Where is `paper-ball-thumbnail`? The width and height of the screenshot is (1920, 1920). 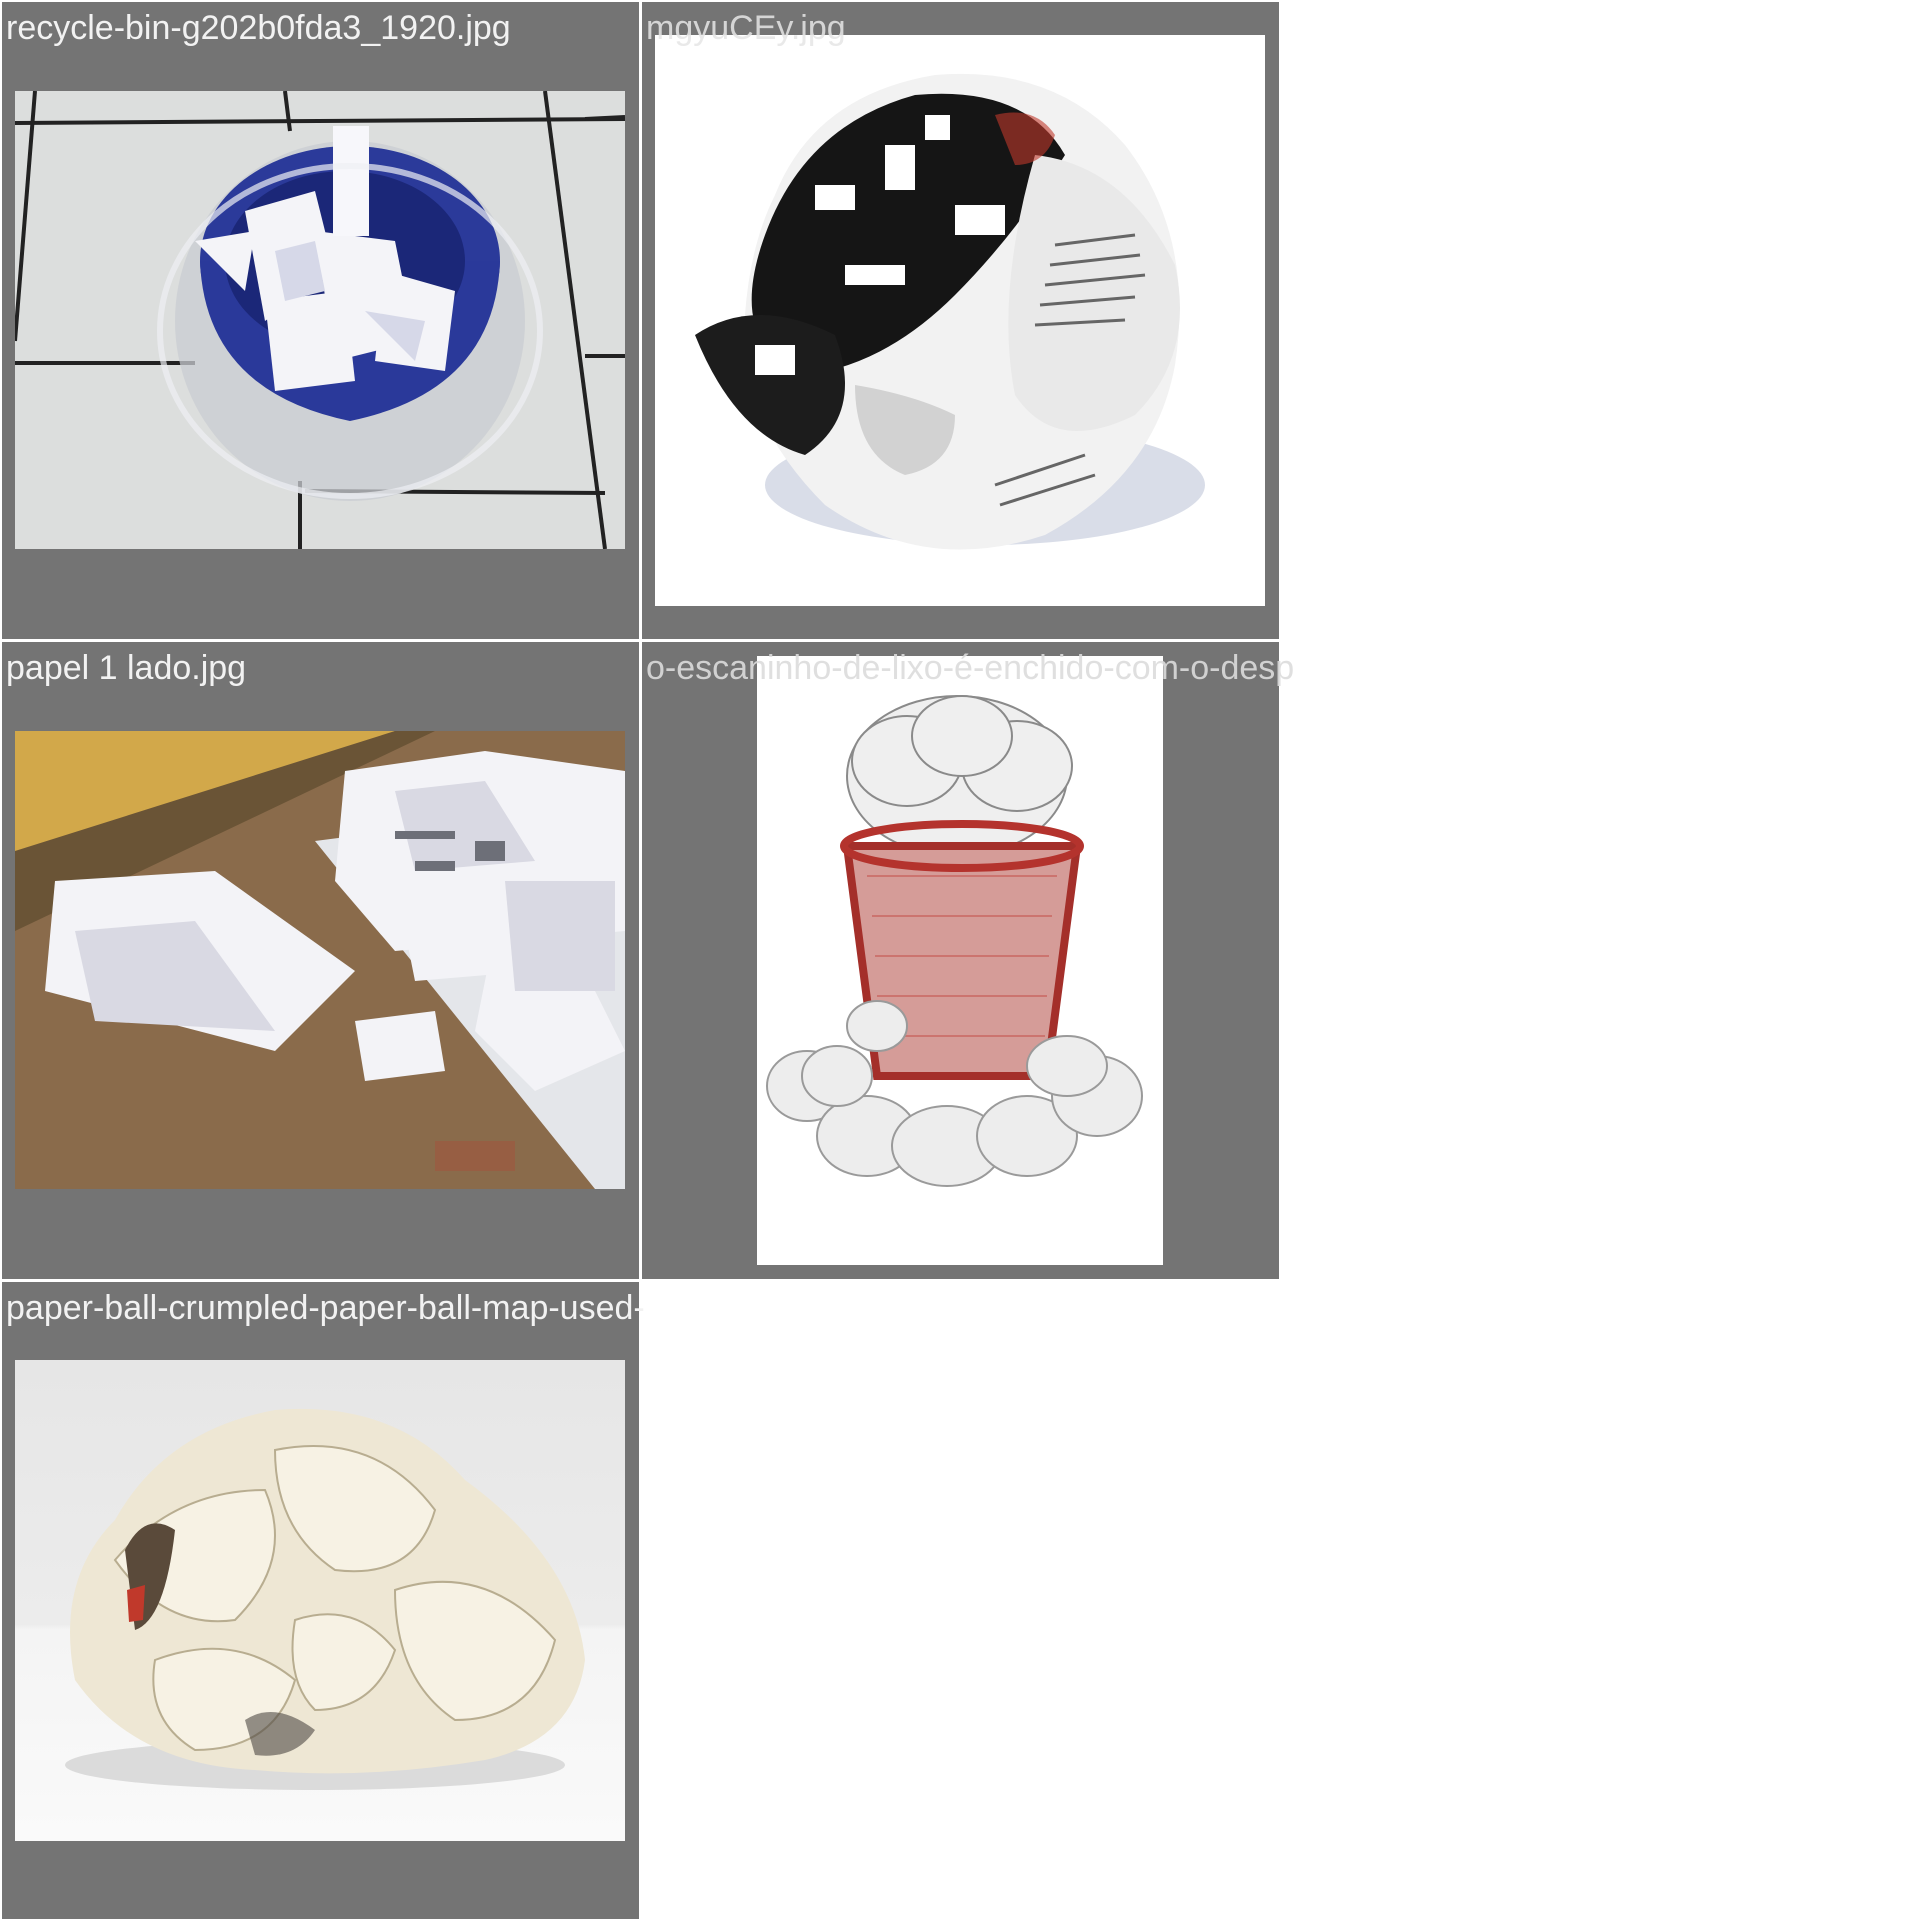
paper-ball-thumbnail is located at coordinates (320, 1600).